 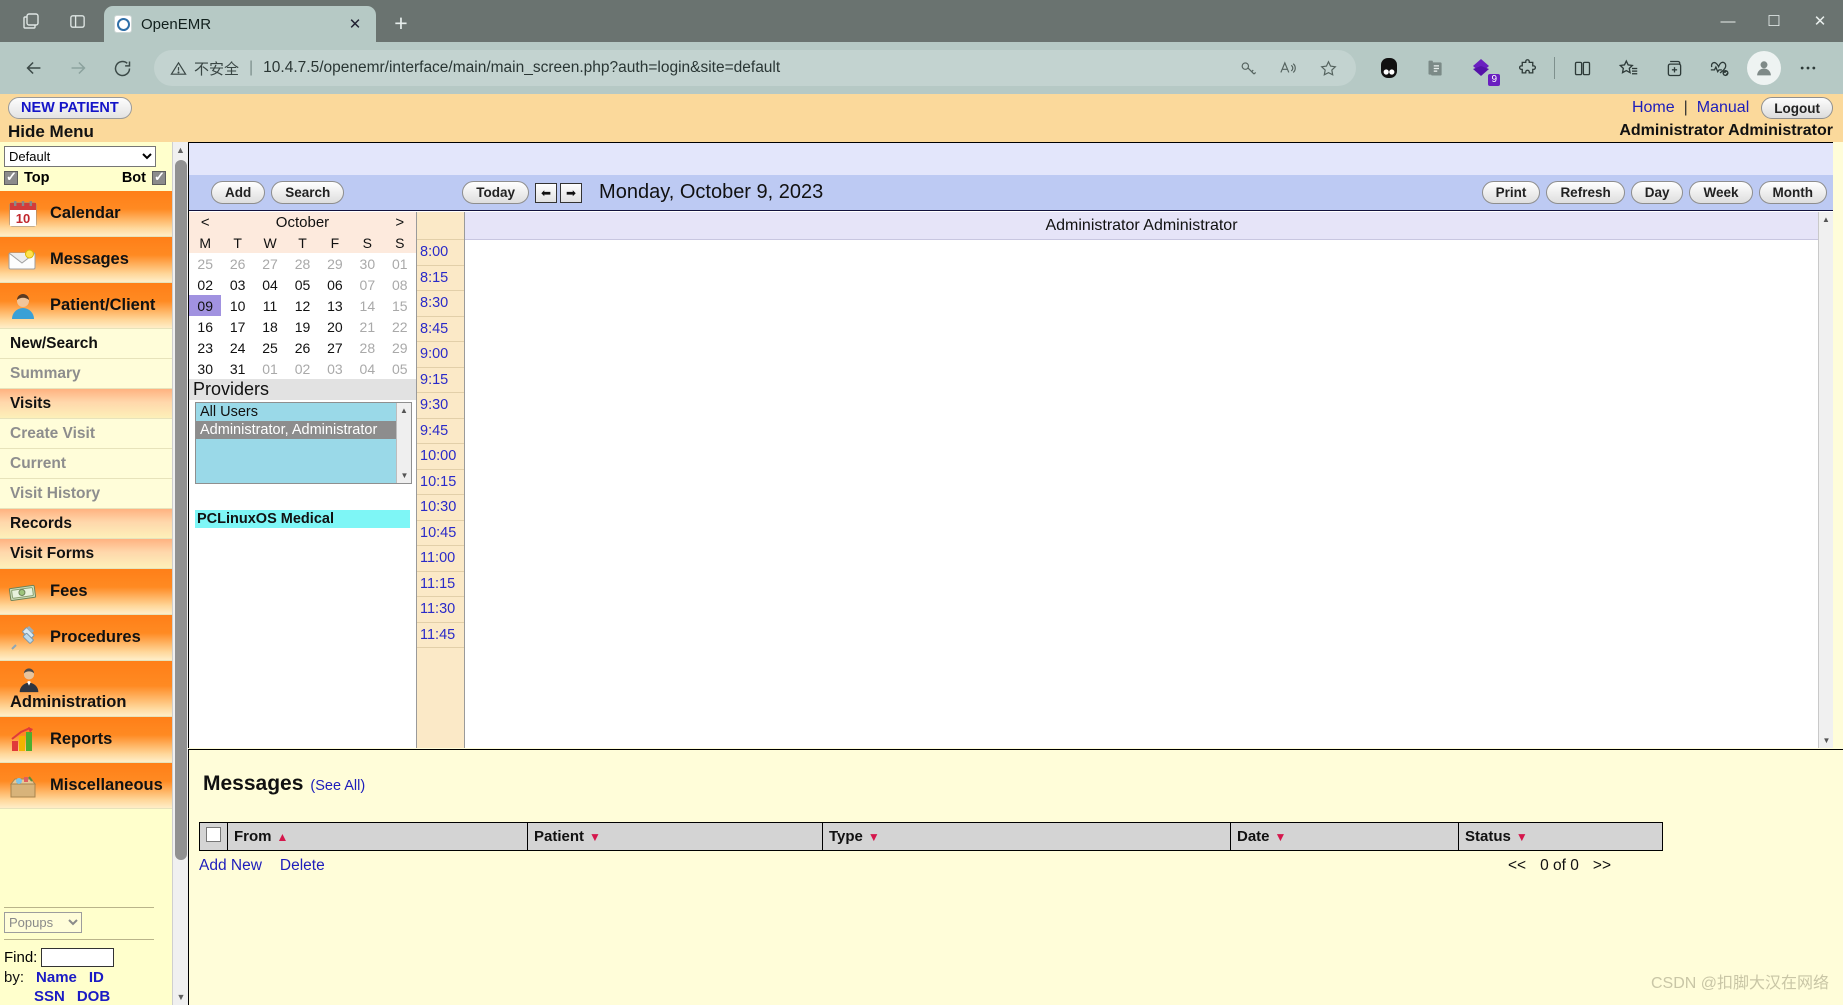 What do you see at coordinates (1288, 68) in the screenshot?
I see `read-aloud-icon` at bounding box center [1288, 68].